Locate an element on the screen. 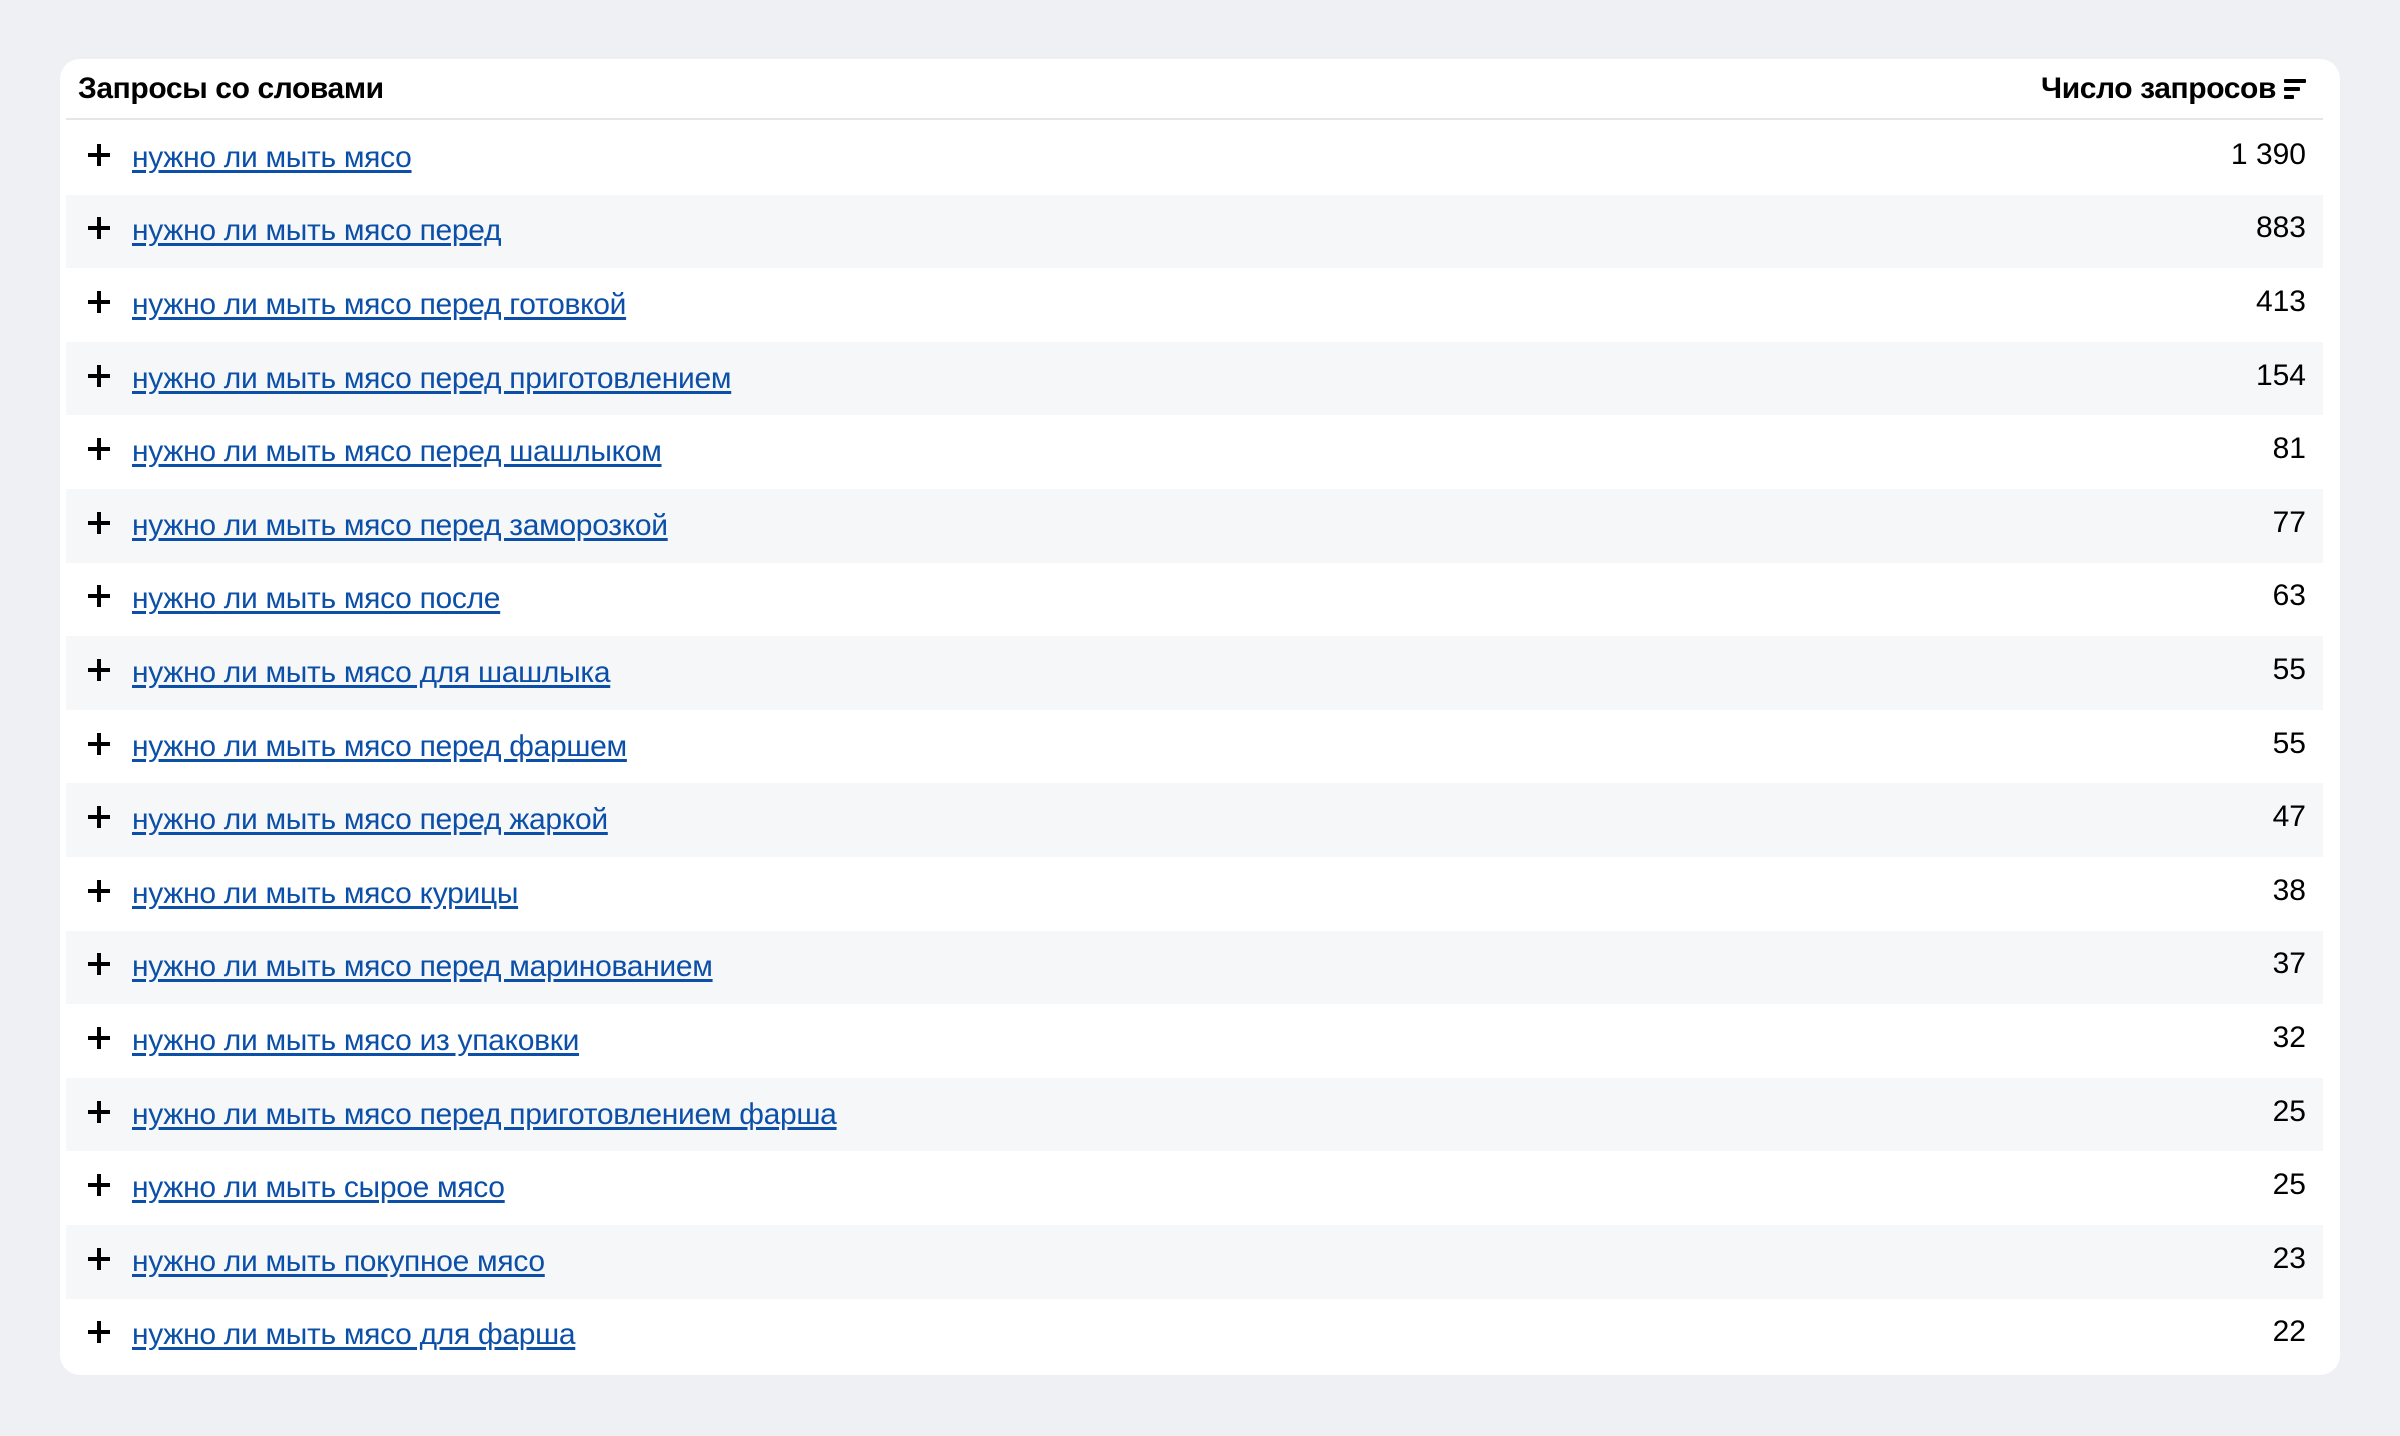  query-count: 154 is located at coordinates (2280, 375).